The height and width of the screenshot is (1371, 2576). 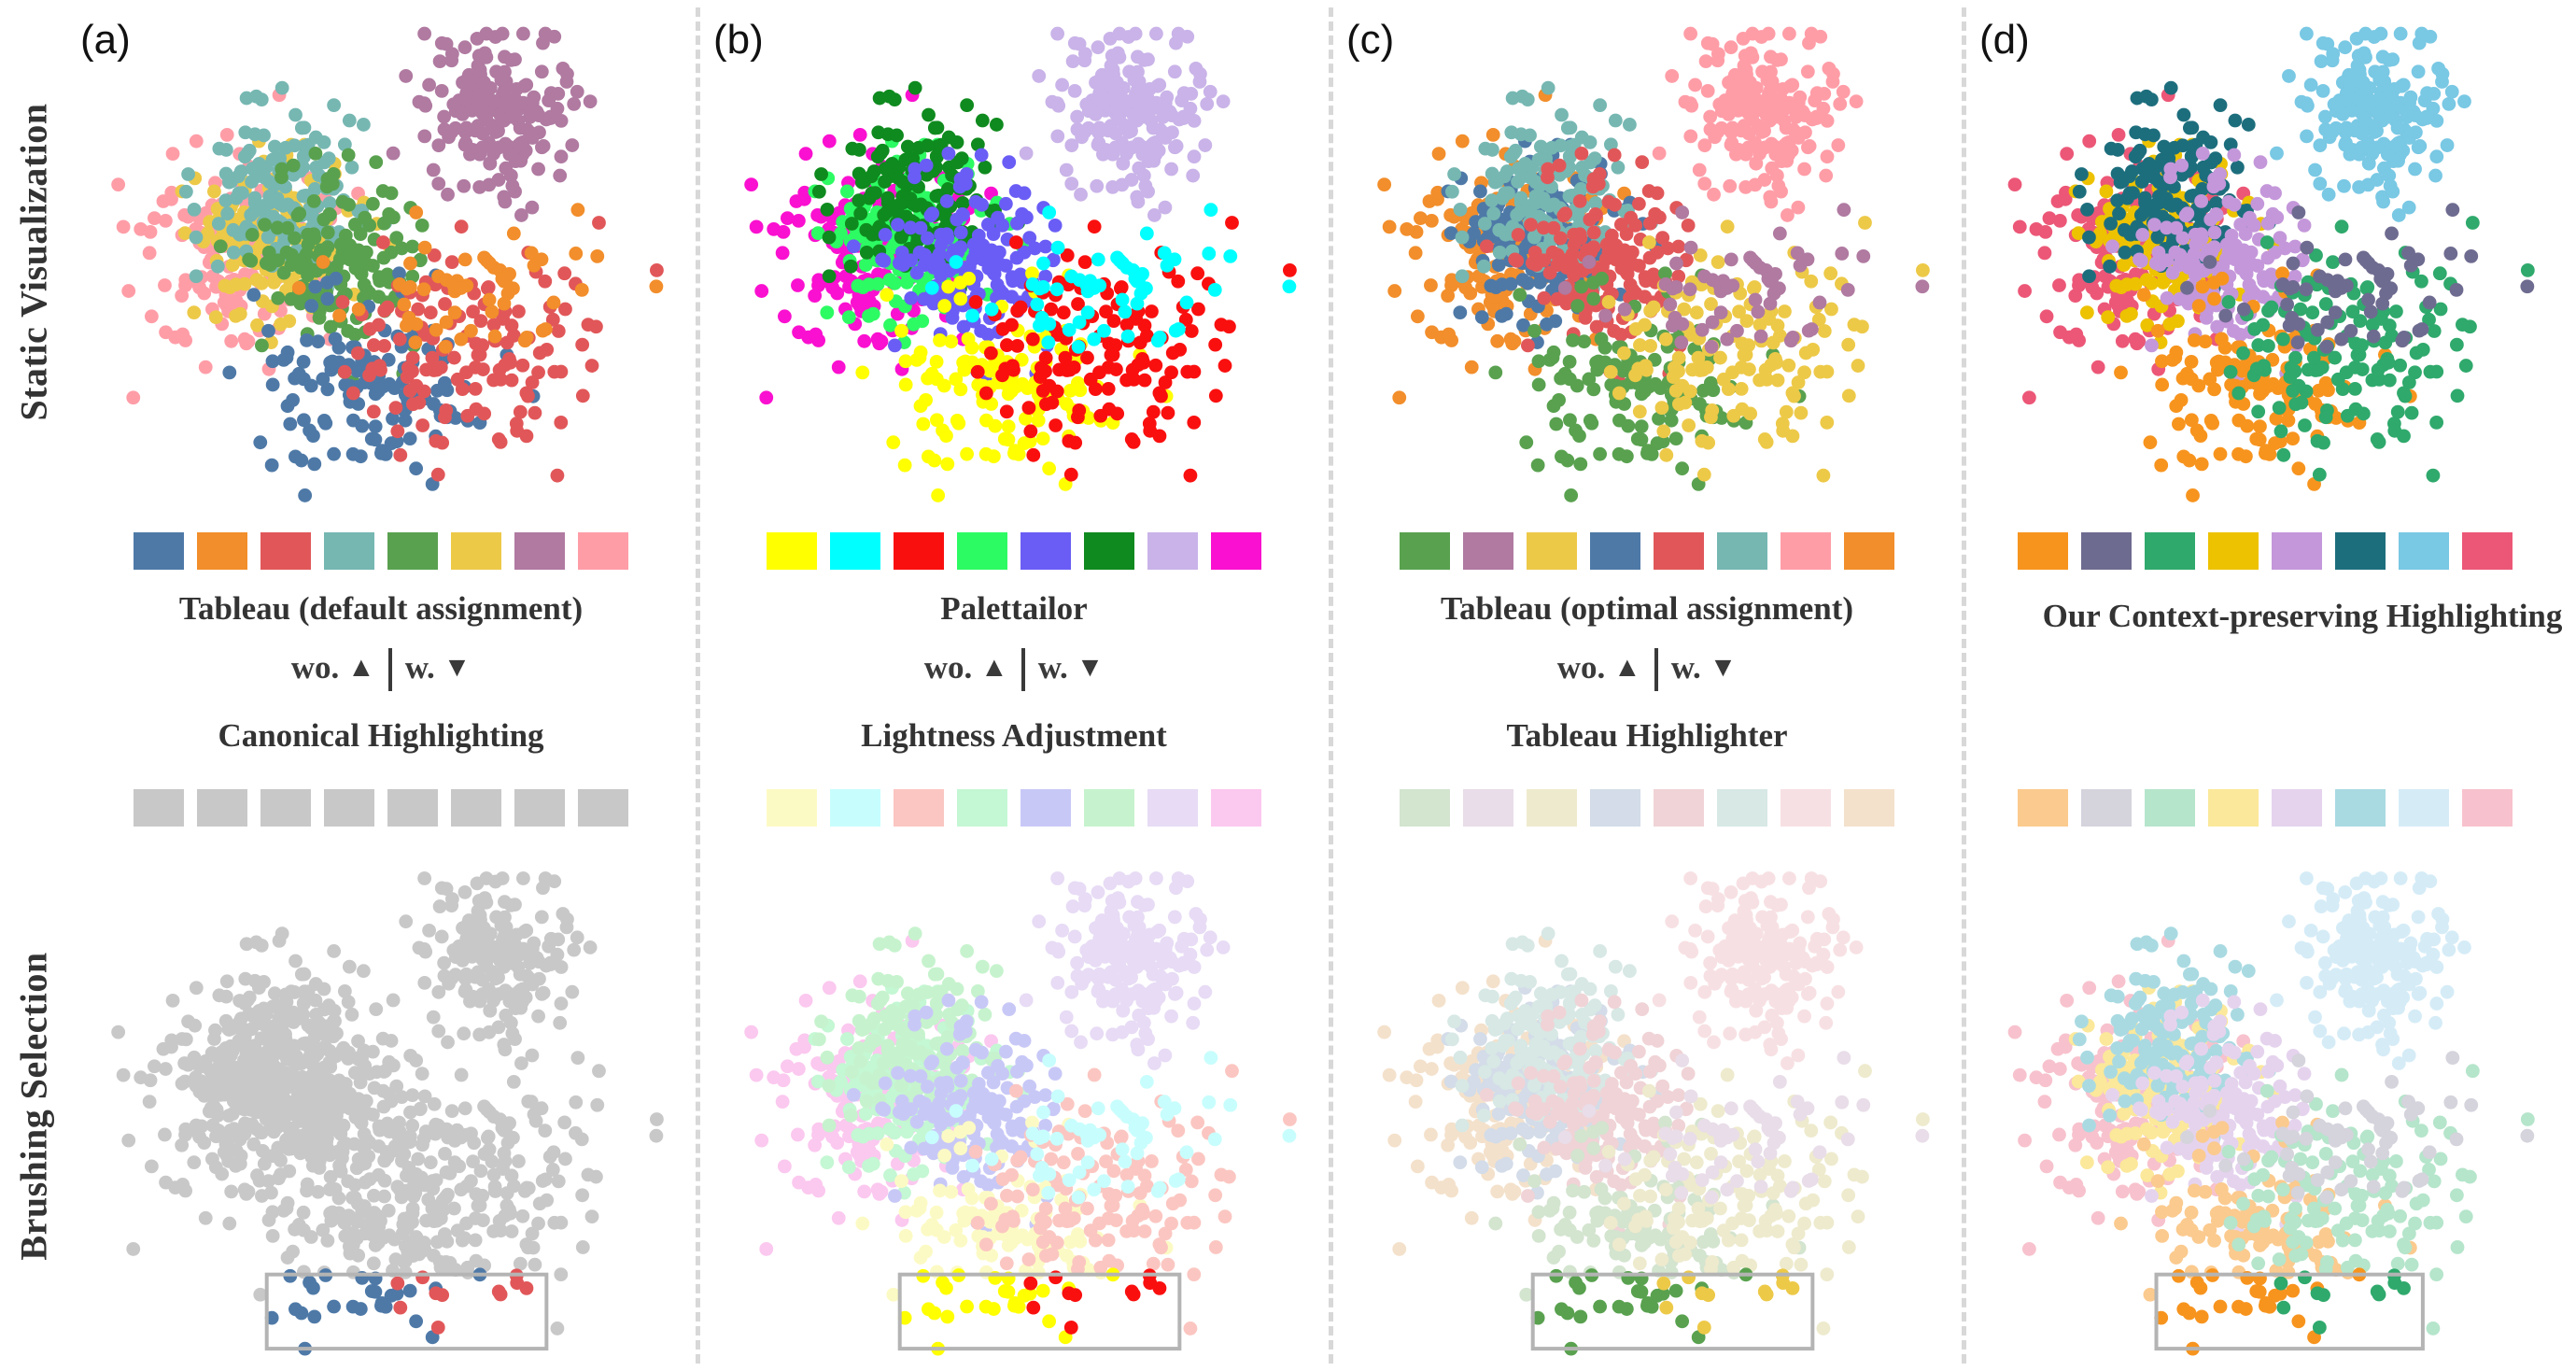 I want to click on row-label-static-visualization: Static Visualization, so click(x=33, y=261).